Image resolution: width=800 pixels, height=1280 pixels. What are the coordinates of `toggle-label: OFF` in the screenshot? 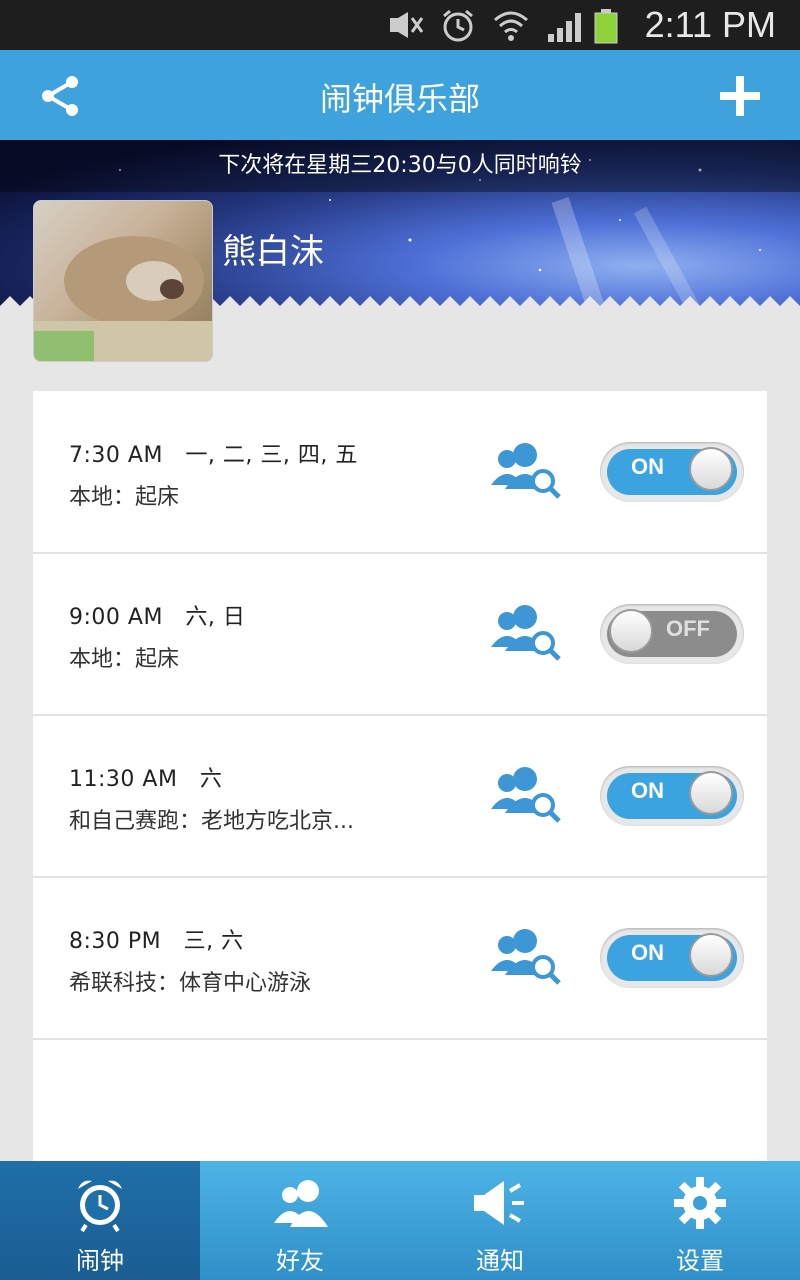 It's located at (688, 628).